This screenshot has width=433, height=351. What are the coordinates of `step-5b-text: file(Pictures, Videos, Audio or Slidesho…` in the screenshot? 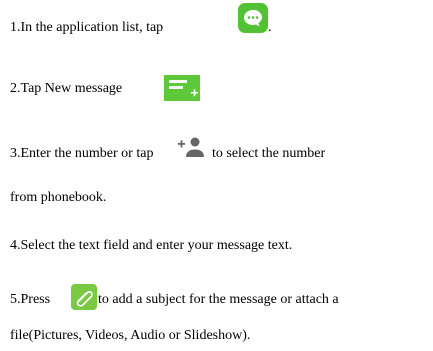 It's located at (130, 335).